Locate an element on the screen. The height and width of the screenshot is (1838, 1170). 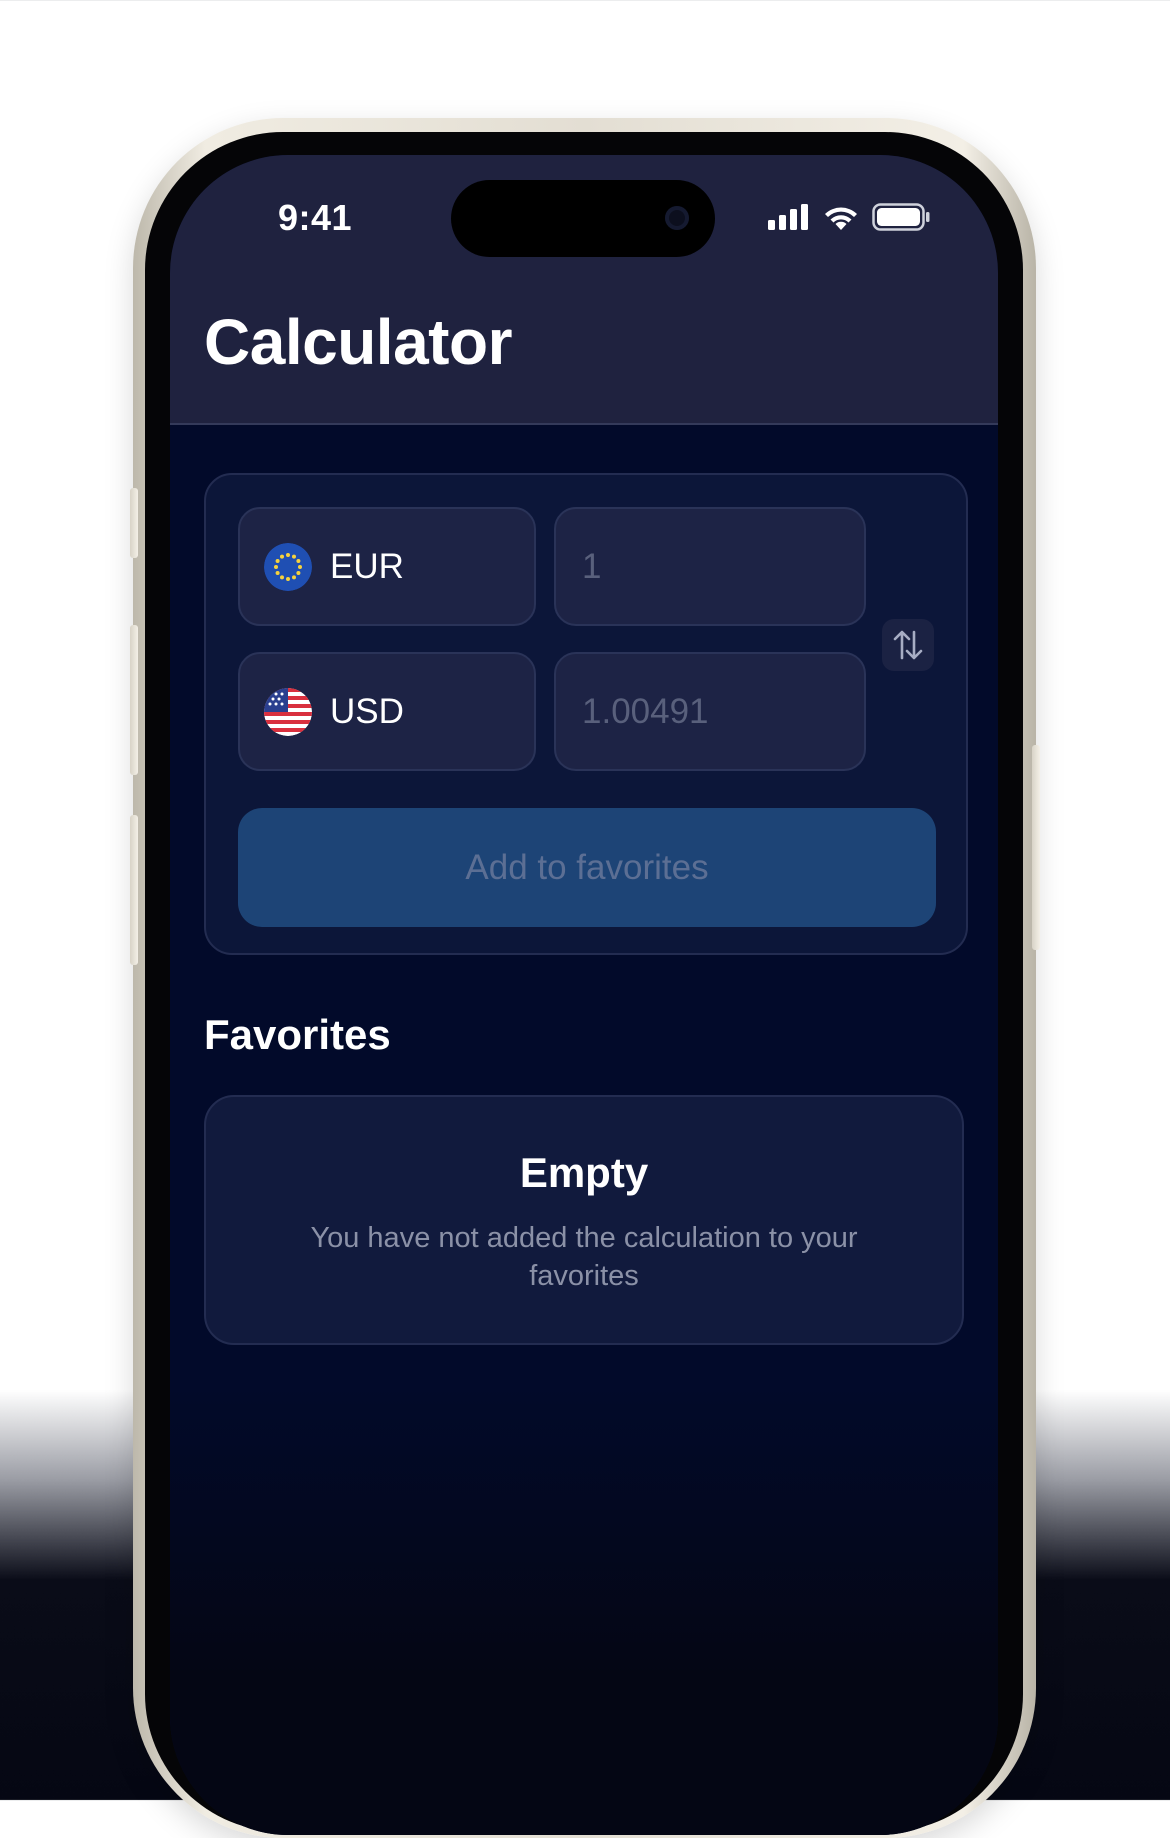
phone-power-button is located at coordinates (1036, 847).